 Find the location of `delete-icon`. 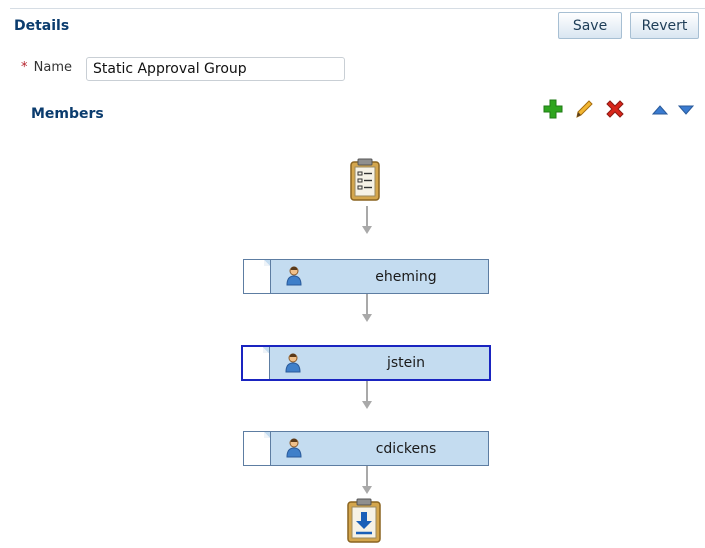

delete-icon is located at coordinates (615, 109).